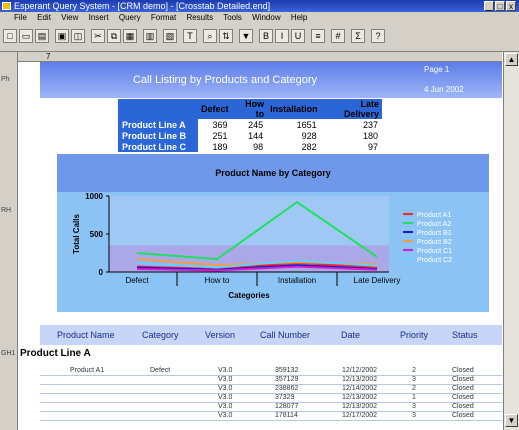 The image size is (519, 430). What do you see at coordinates (489, 6) in the screenshot?
I see `minimize-button: _` at bounding box center [489, 6].